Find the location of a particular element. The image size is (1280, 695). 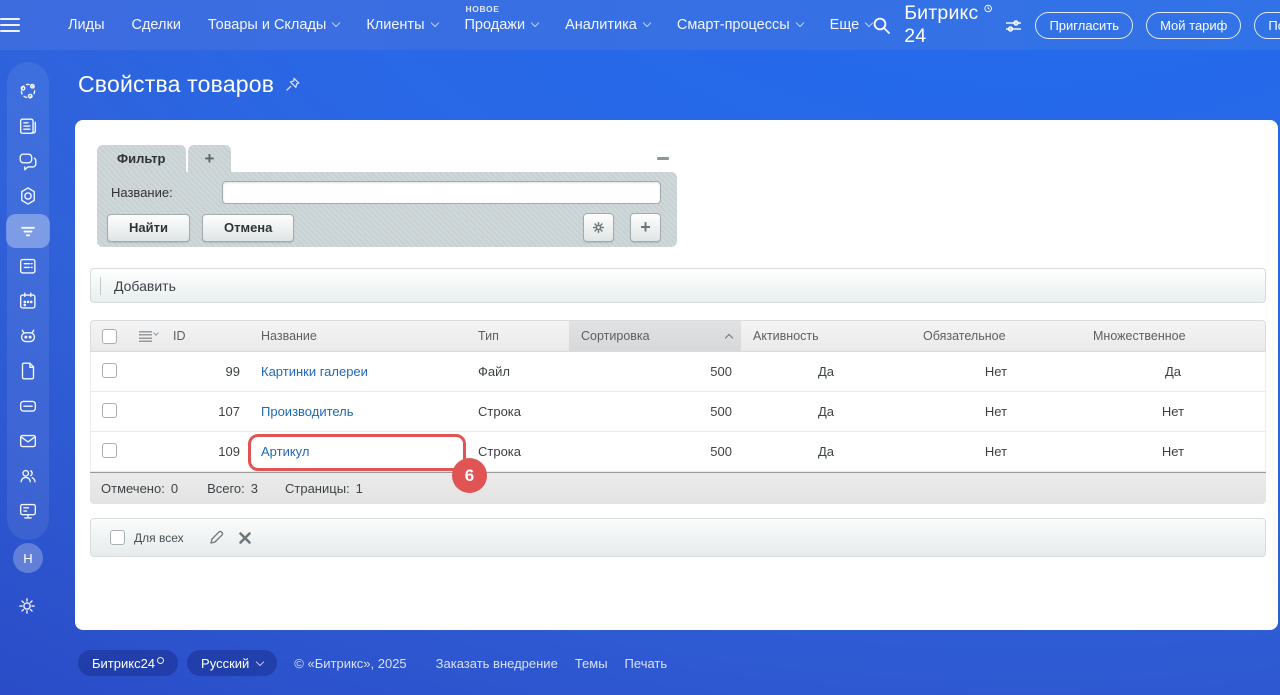

robot-icon is located at coordinates (28, 336).